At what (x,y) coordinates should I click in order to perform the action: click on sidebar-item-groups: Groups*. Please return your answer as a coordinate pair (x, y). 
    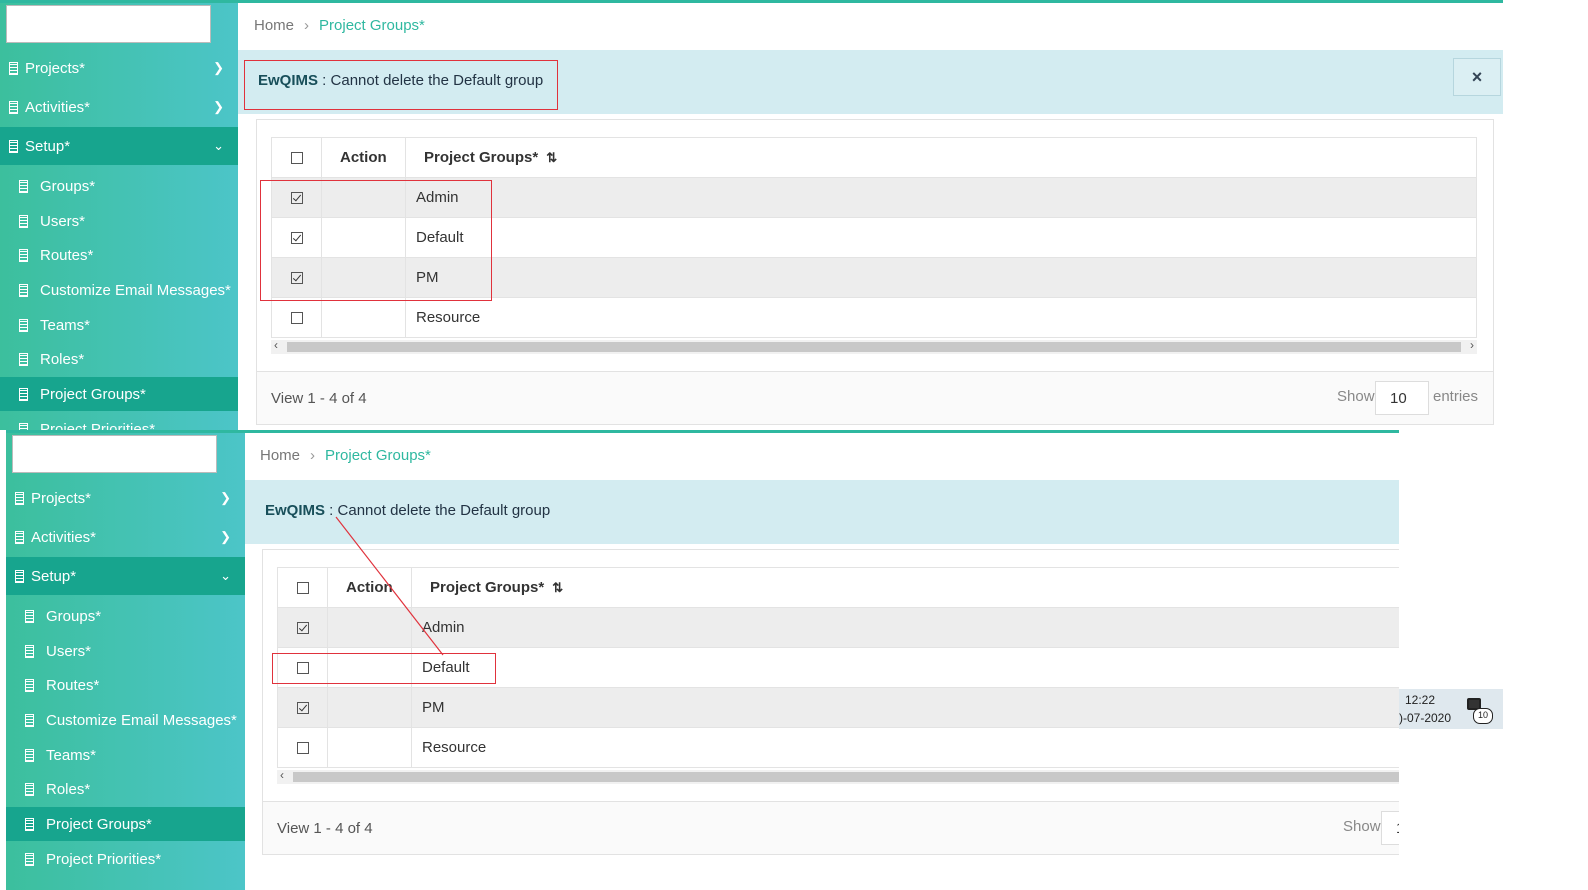
    Looking at the image, I should click on (119, 186).